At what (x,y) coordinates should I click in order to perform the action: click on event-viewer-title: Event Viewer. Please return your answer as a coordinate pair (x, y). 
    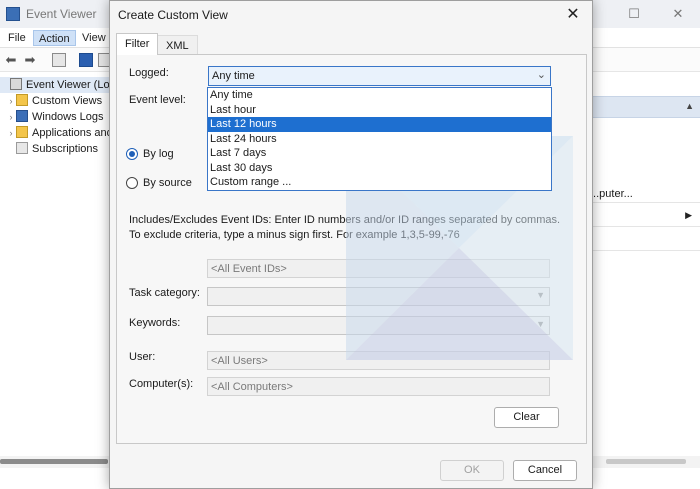
    Looking at the image, I should click on (61, 14).